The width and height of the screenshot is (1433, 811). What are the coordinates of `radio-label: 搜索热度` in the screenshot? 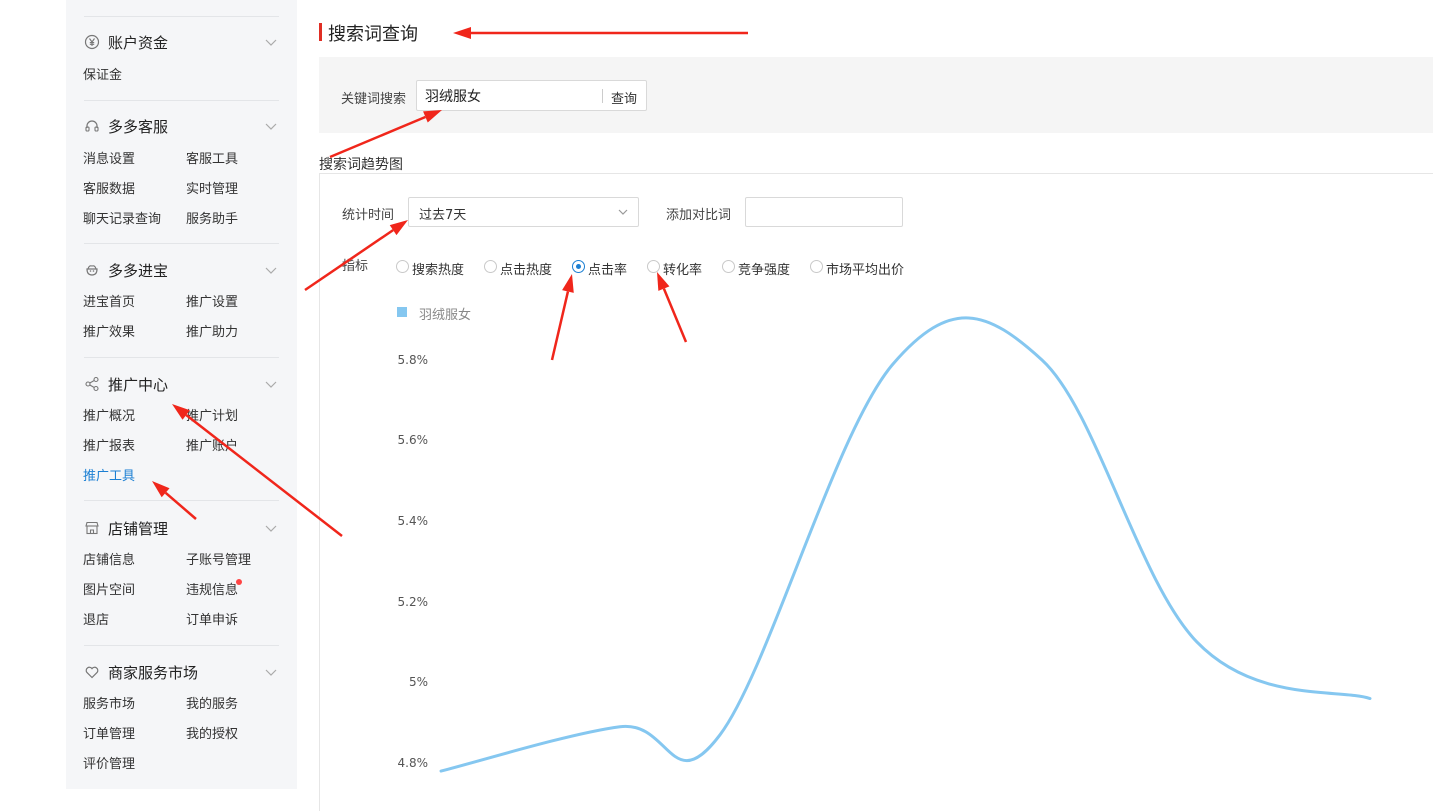 It's located at (438, 270).